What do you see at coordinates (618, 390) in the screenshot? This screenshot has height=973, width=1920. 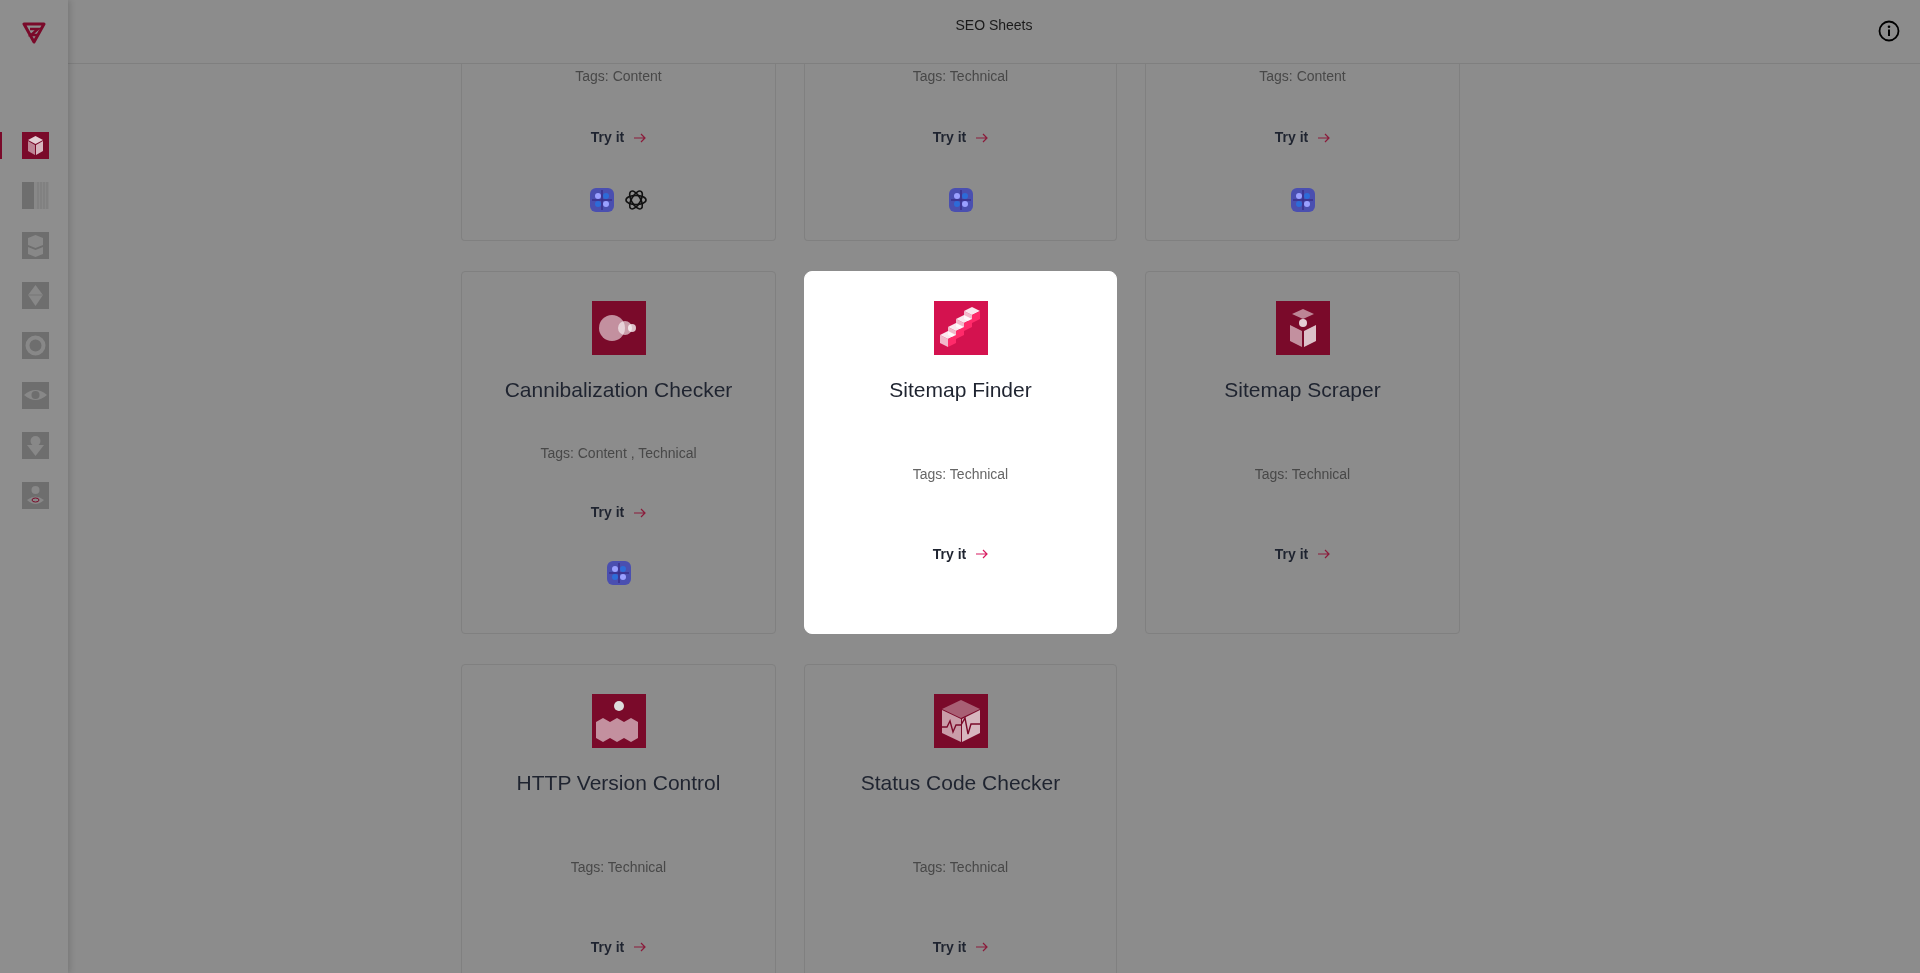 I see `tool-title: Cannibalization Checker` at bounding box center [618, 390].